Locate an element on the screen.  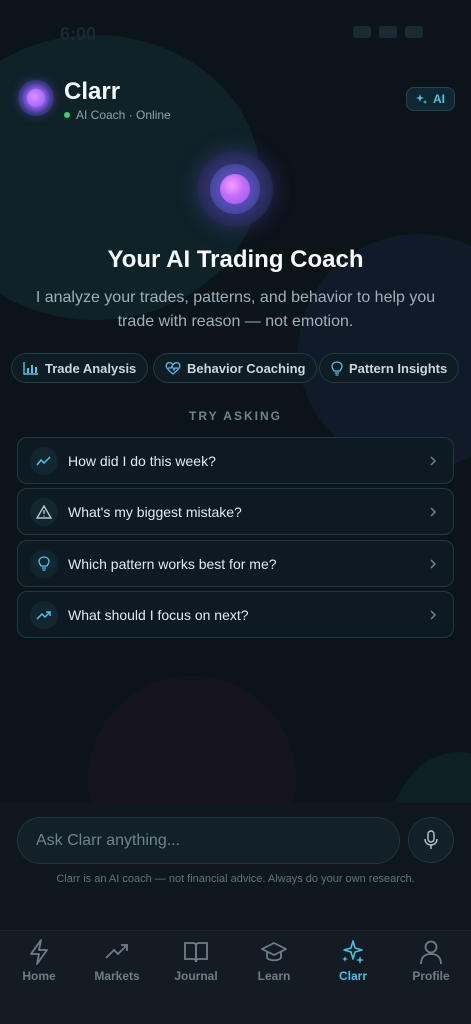
suggestion-text: How did I do this week? is located at coordinates (142, 460).